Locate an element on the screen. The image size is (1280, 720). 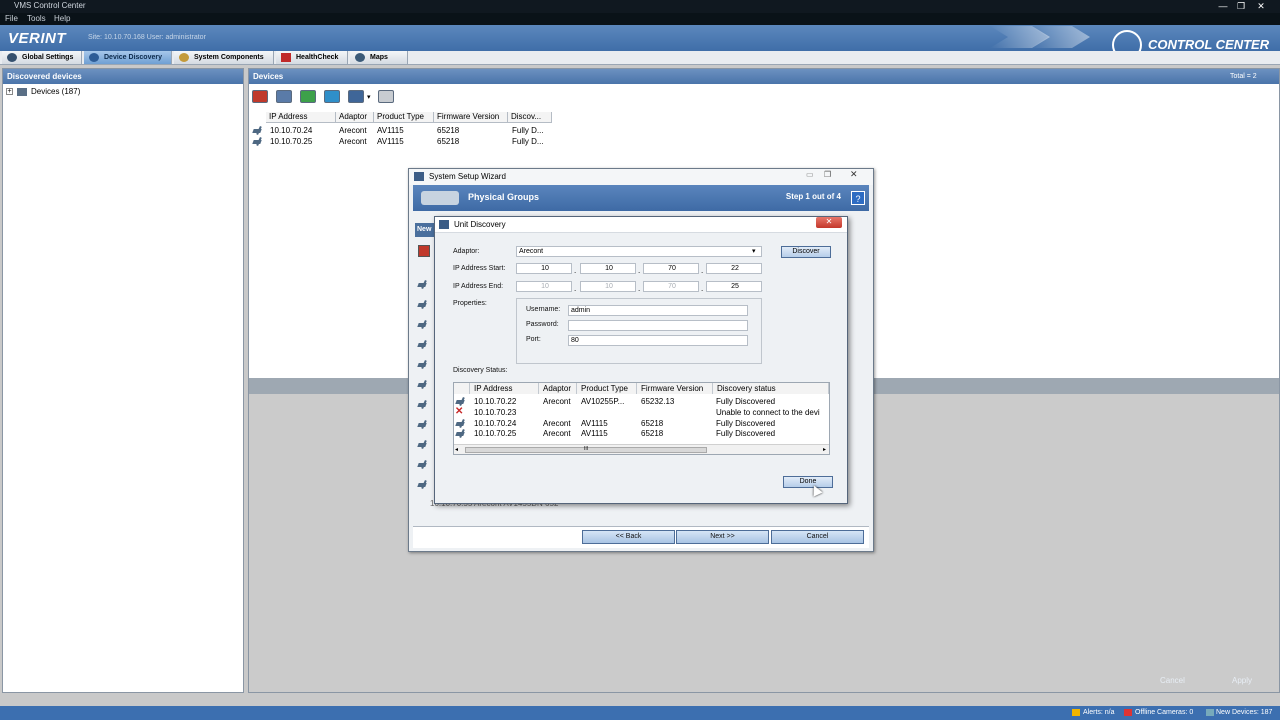
discovery-tool-icon is located at coordinates (356, 96).